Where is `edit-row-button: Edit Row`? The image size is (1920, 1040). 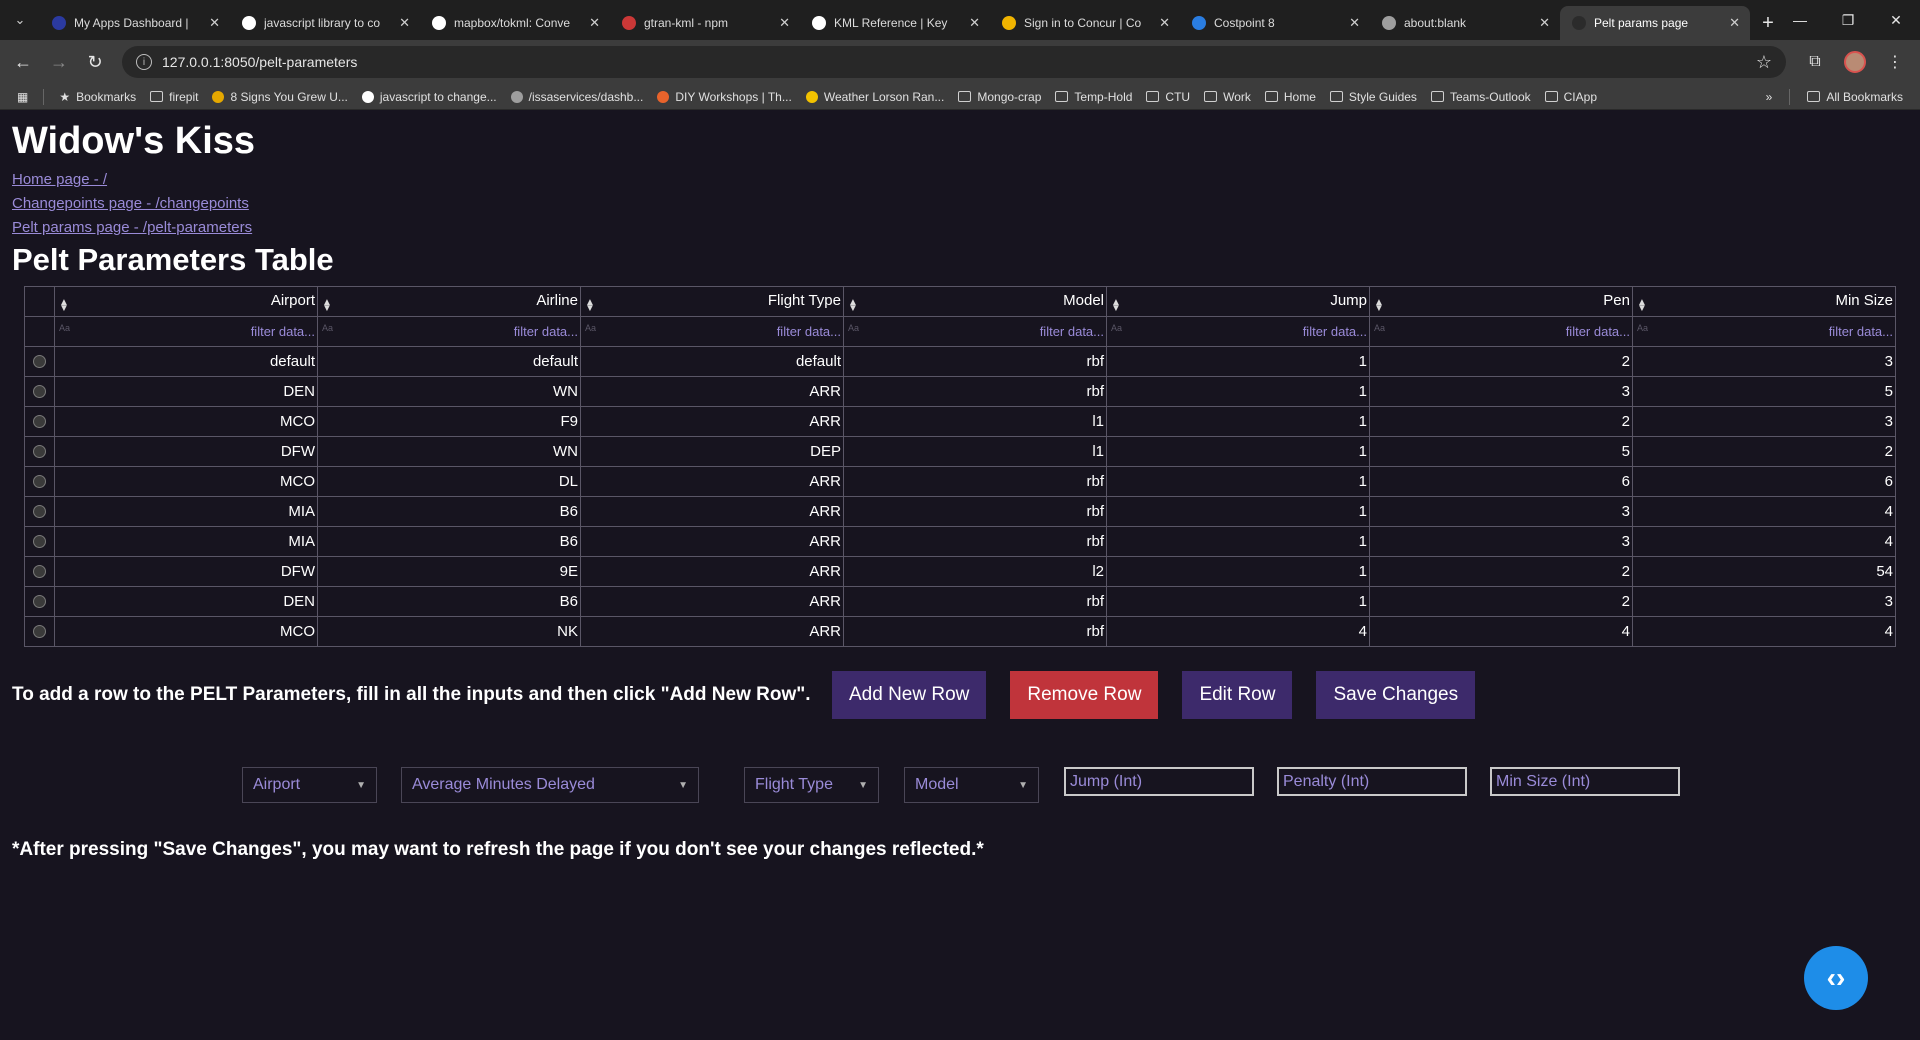
edit-row-button: Edit Row is located at coordinates (1237, 695).